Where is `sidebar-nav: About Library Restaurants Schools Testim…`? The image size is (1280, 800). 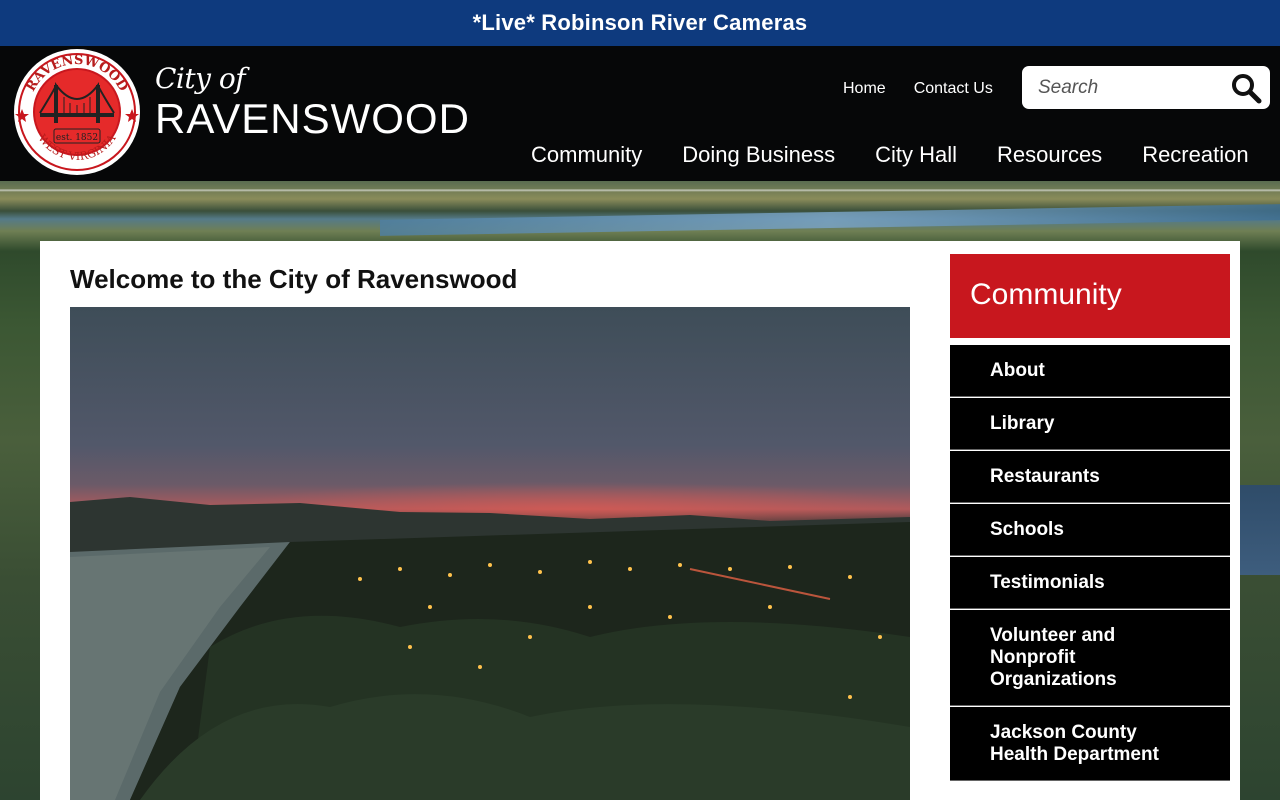 sidebar-nav: About Library Restaurants Schools Testim… is located at coordinates (1090, 563).